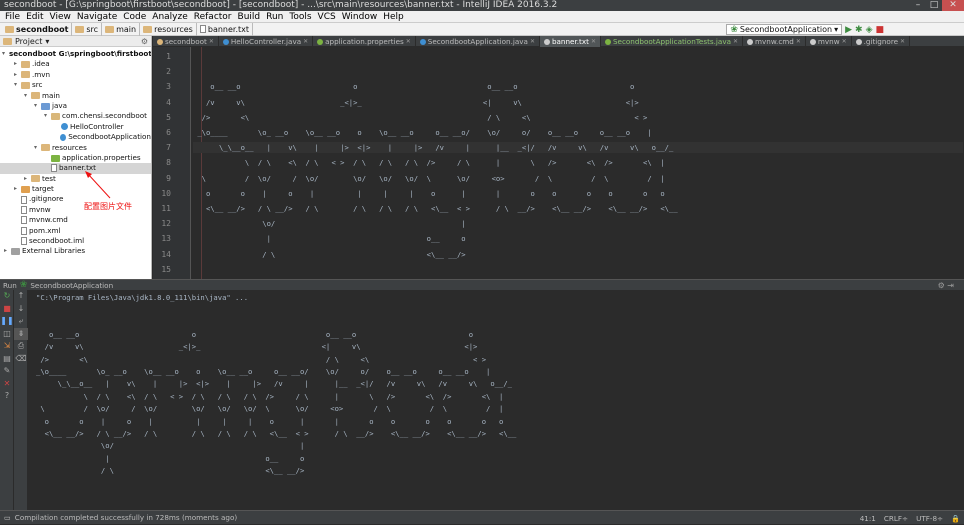 This screenshot has width=964, height=525. What do you see at coordinates (75, 189) in the screenshot?
I see `tree-item: ▸ target` at bounding box center [75, 189].